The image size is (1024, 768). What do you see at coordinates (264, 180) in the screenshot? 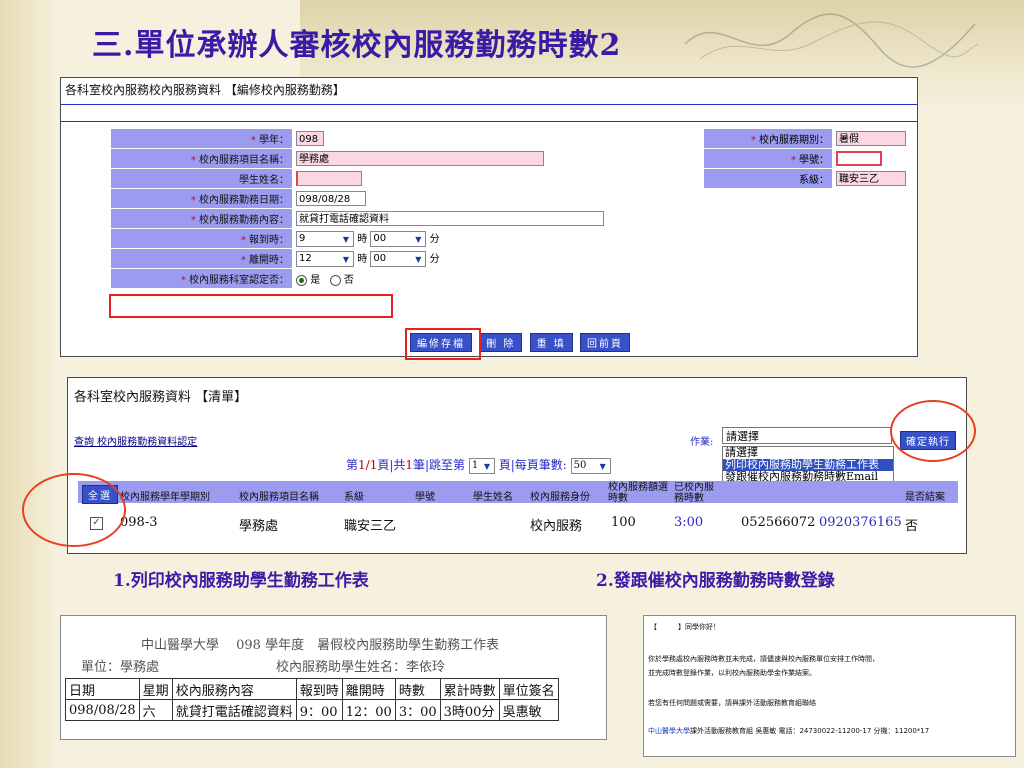
I see `label-student-name: 學生姓名：` at bounding box center [264, 180].